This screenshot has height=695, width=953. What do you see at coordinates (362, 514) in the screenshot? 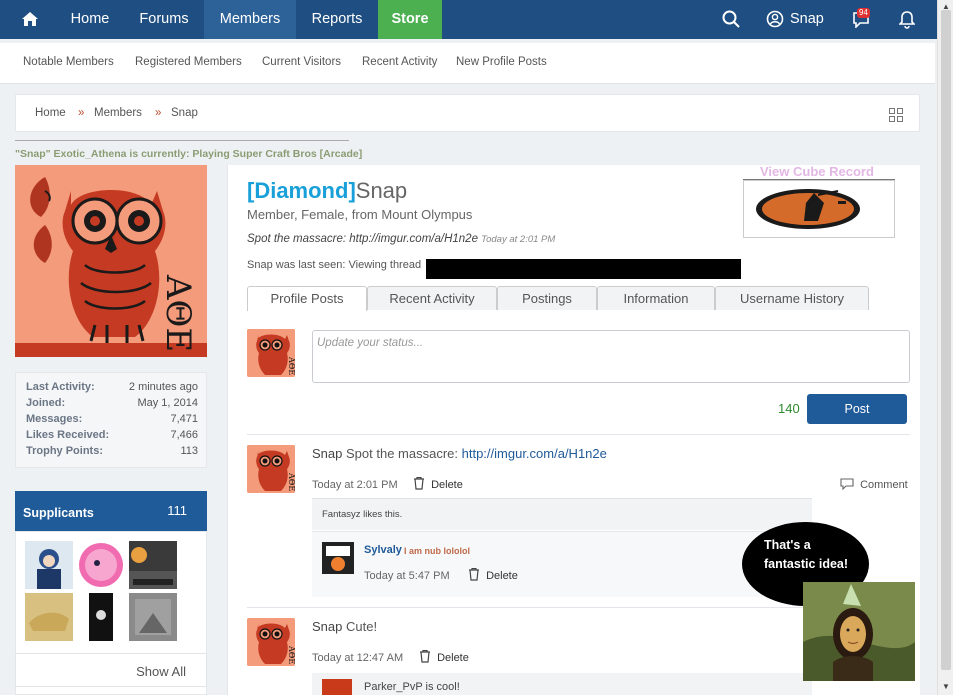
I see `likes-text: Fantasyz likes this.` at bounding box center [362, 514].